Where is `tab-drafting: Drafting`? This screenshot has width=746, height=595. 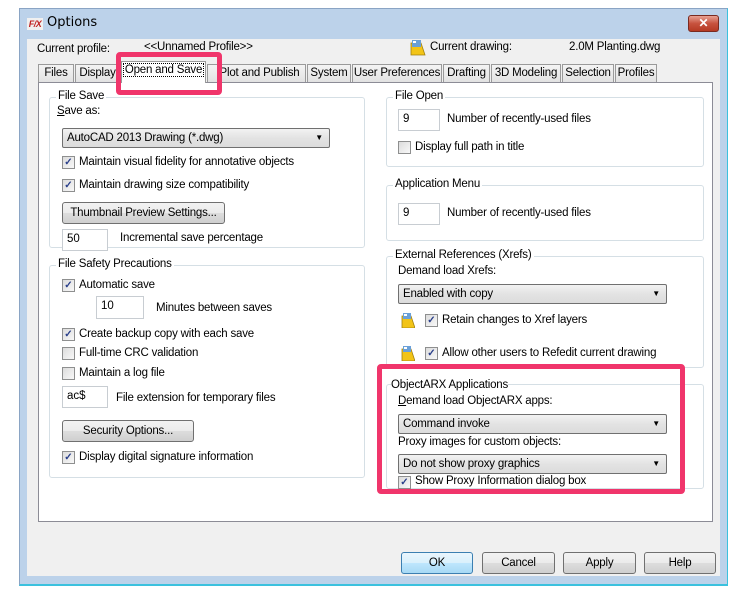 tab-drafting: Drafting is located at coordinates (466, 73).